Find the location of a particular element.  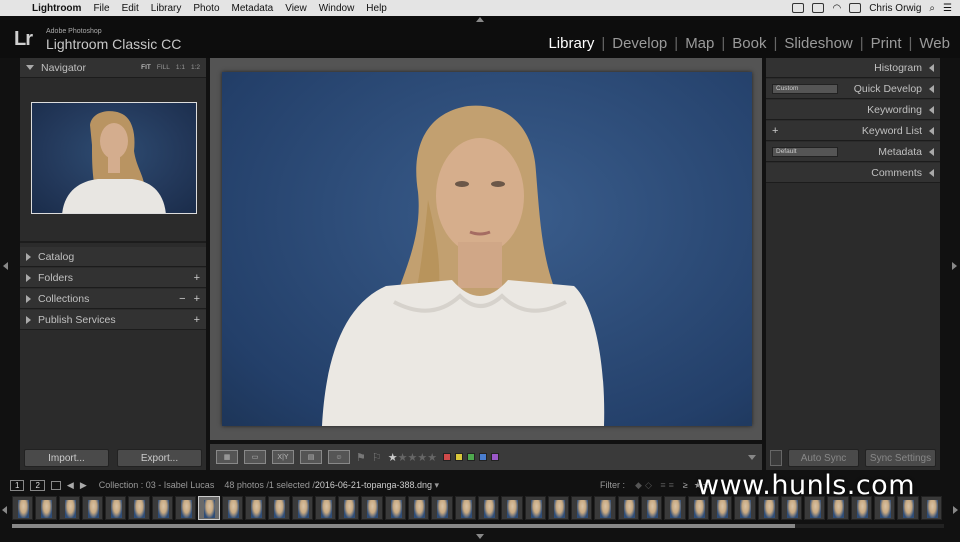

metadata-header: Default Metadata is located at coordinates (853, 152).